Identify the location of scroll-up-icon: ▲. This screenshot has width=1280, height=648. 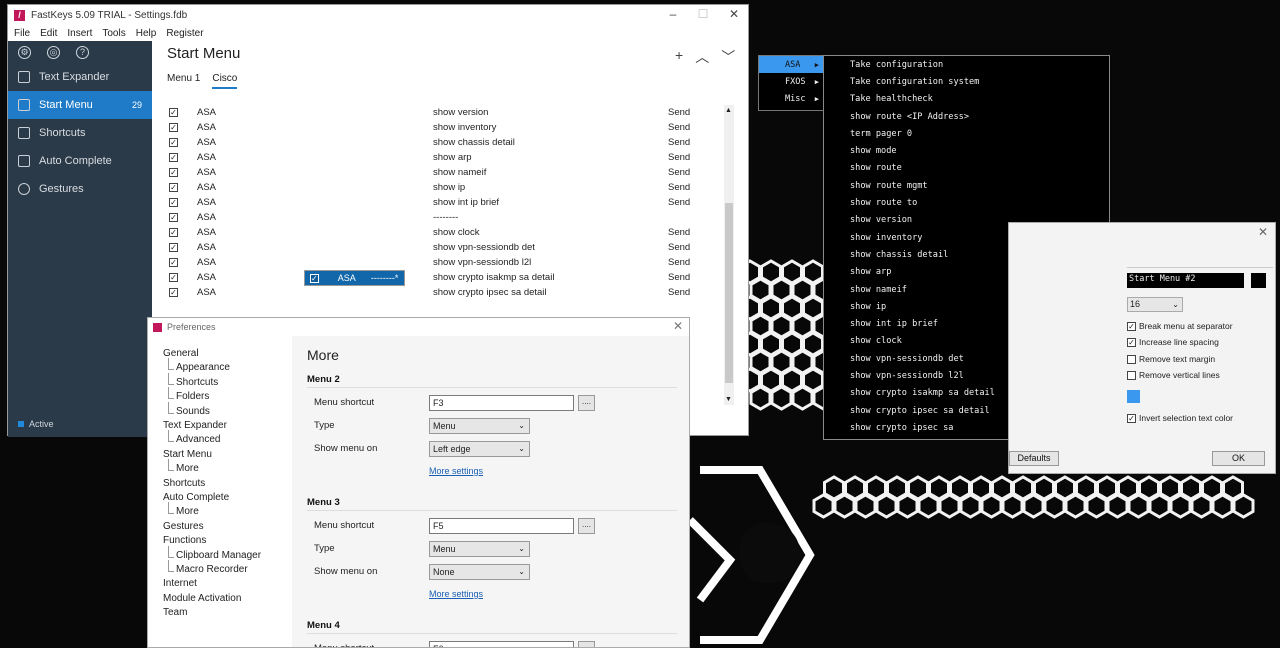
(728, 110).